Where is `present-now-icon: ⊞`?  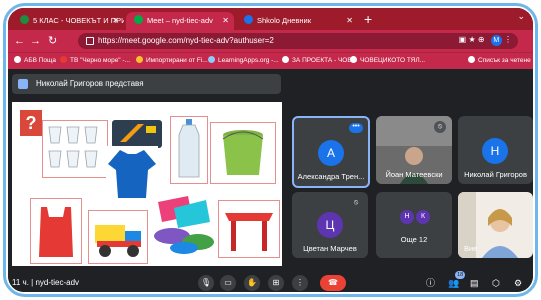
present-now-icon: ⊞ is located at coordinates (276, 283).